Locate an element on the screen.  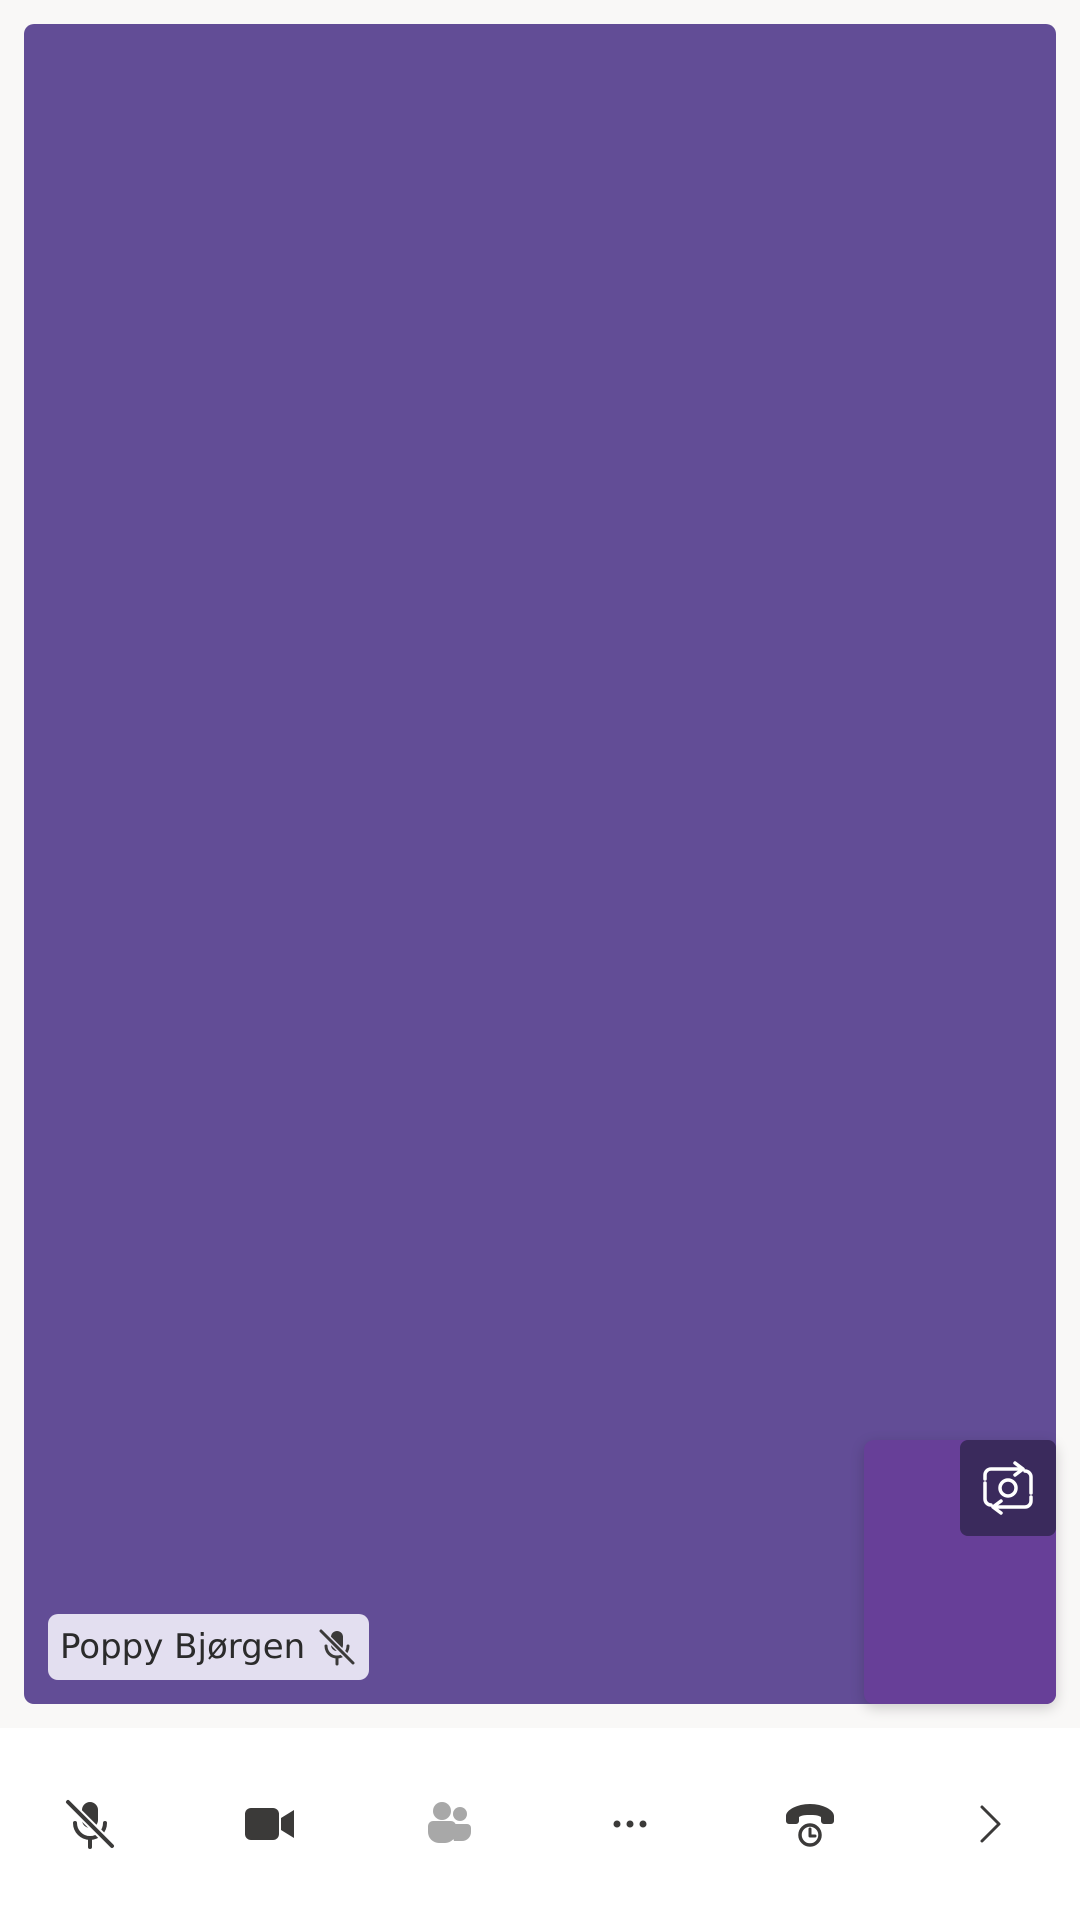
camera-button is located at coordinates (270, 1824).